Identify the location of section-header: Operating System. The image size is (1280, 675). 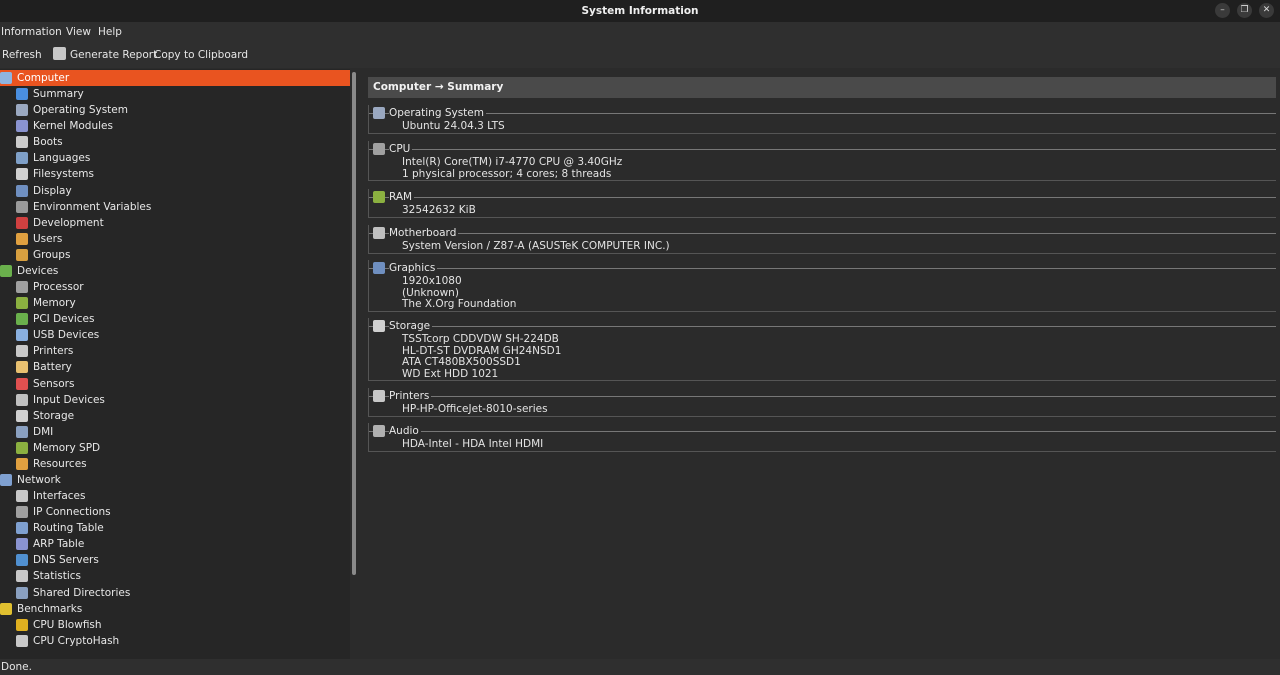
(822, 113).